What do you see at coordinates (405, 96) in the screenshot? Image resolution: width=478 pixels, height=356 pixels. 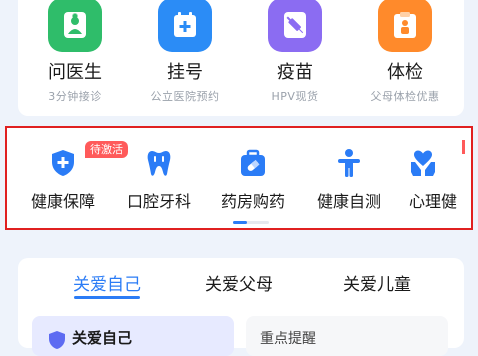 I see `service-subtitle: 父母体检优惠` at bounding box center [405, 96].